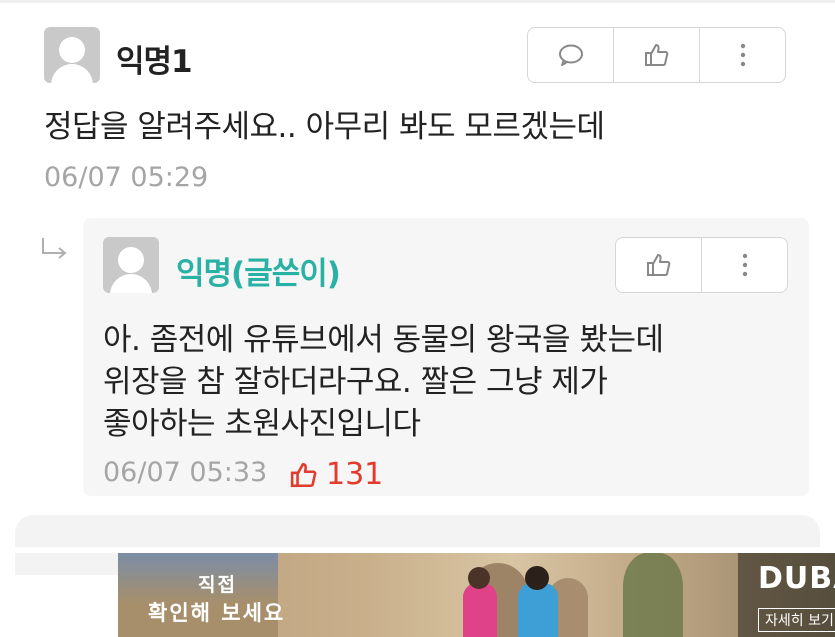 This screenshot has width=835, height=637. What do you see at coordinates (324, 127) in the screenshot?
I see `comment-text: 정답을 알려주세요.. 아무리 봐도 모르겠는데` at bounding box center [324, 127].